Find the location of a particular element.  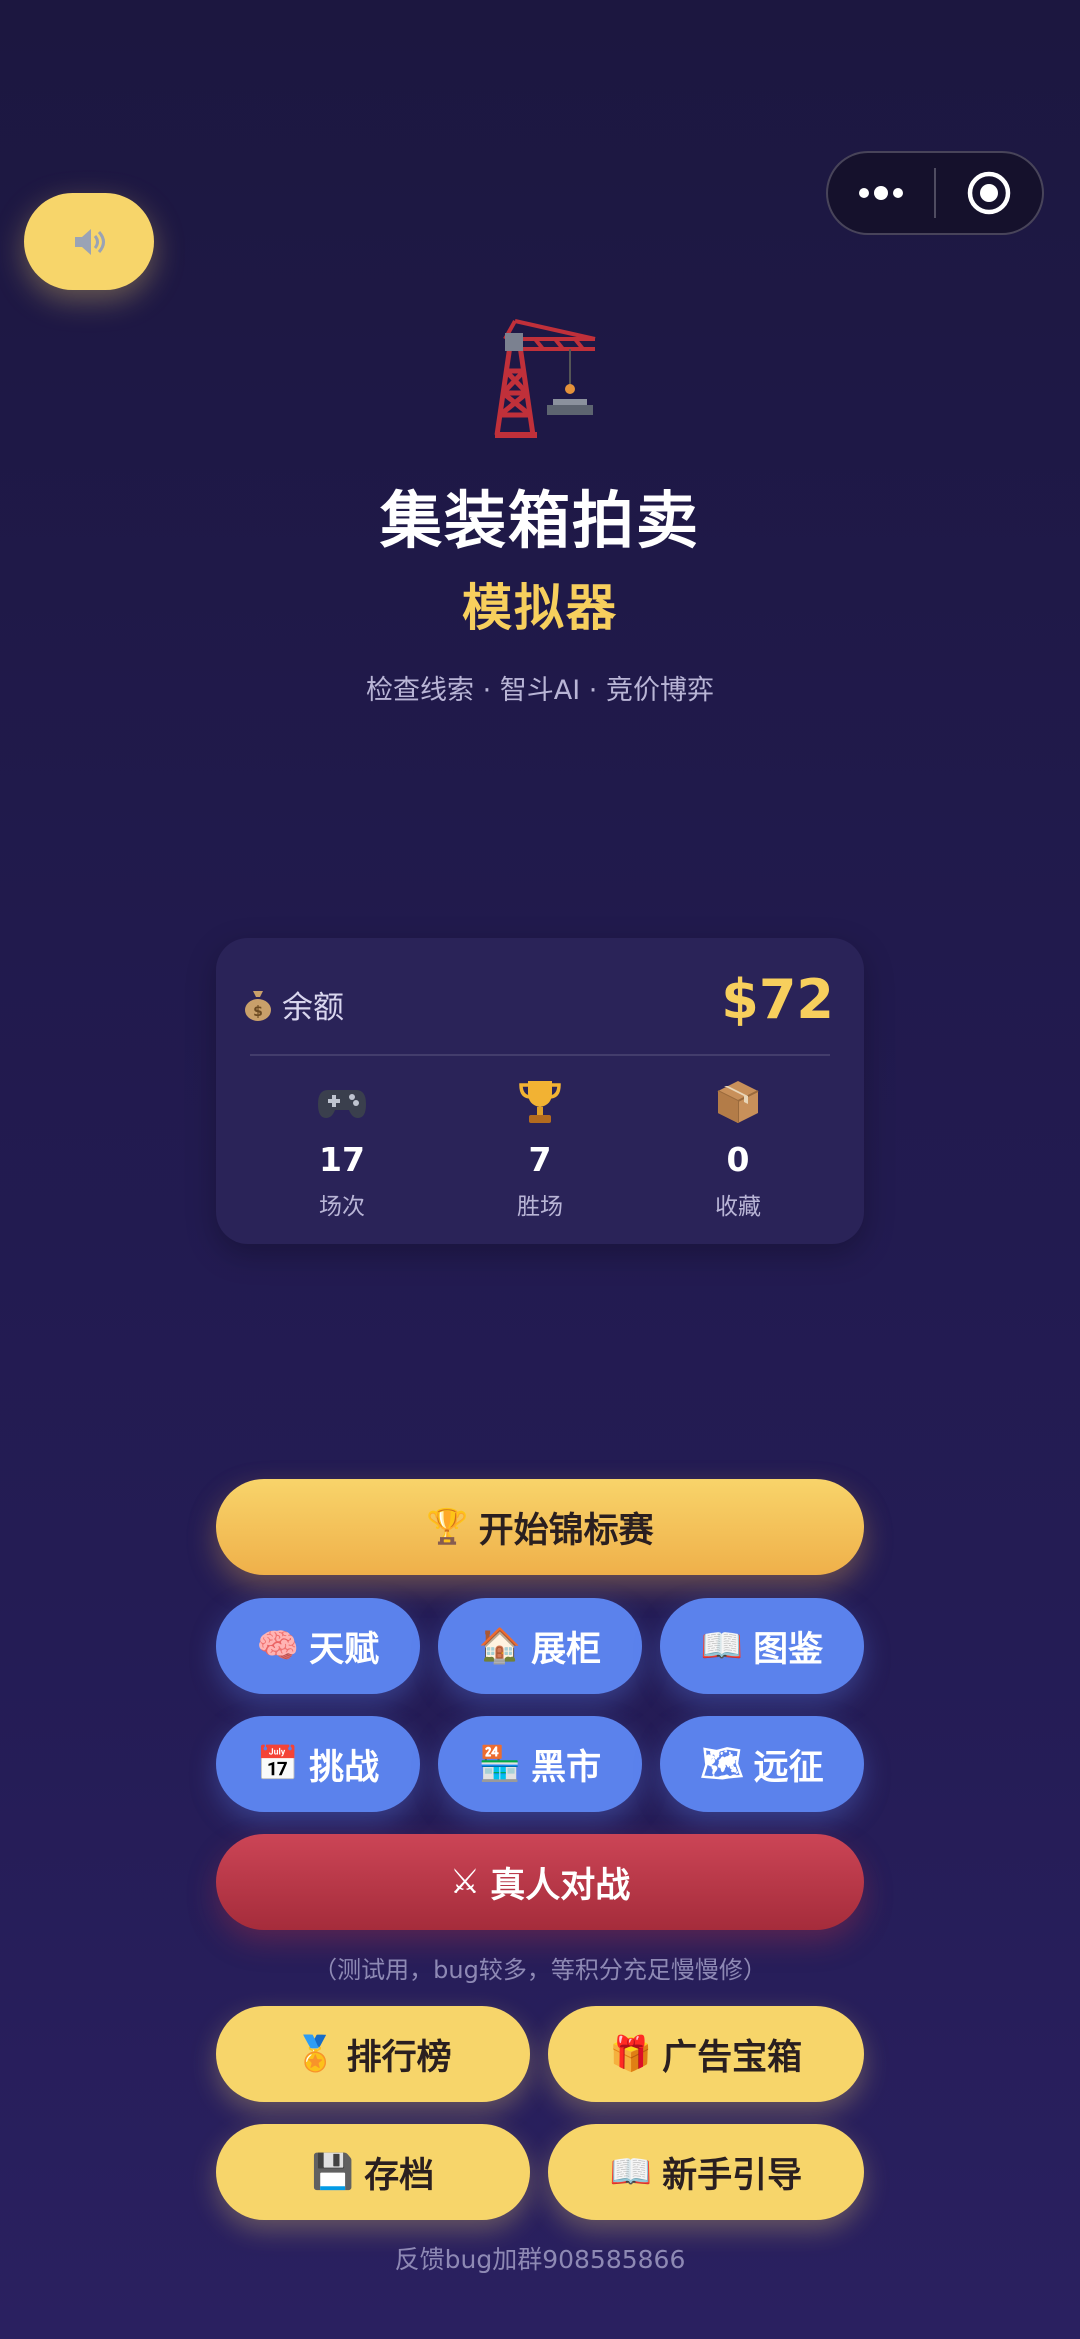

start-tournament-button: 🏆 开始锦标赛 is located at coordinates (540, 1527).